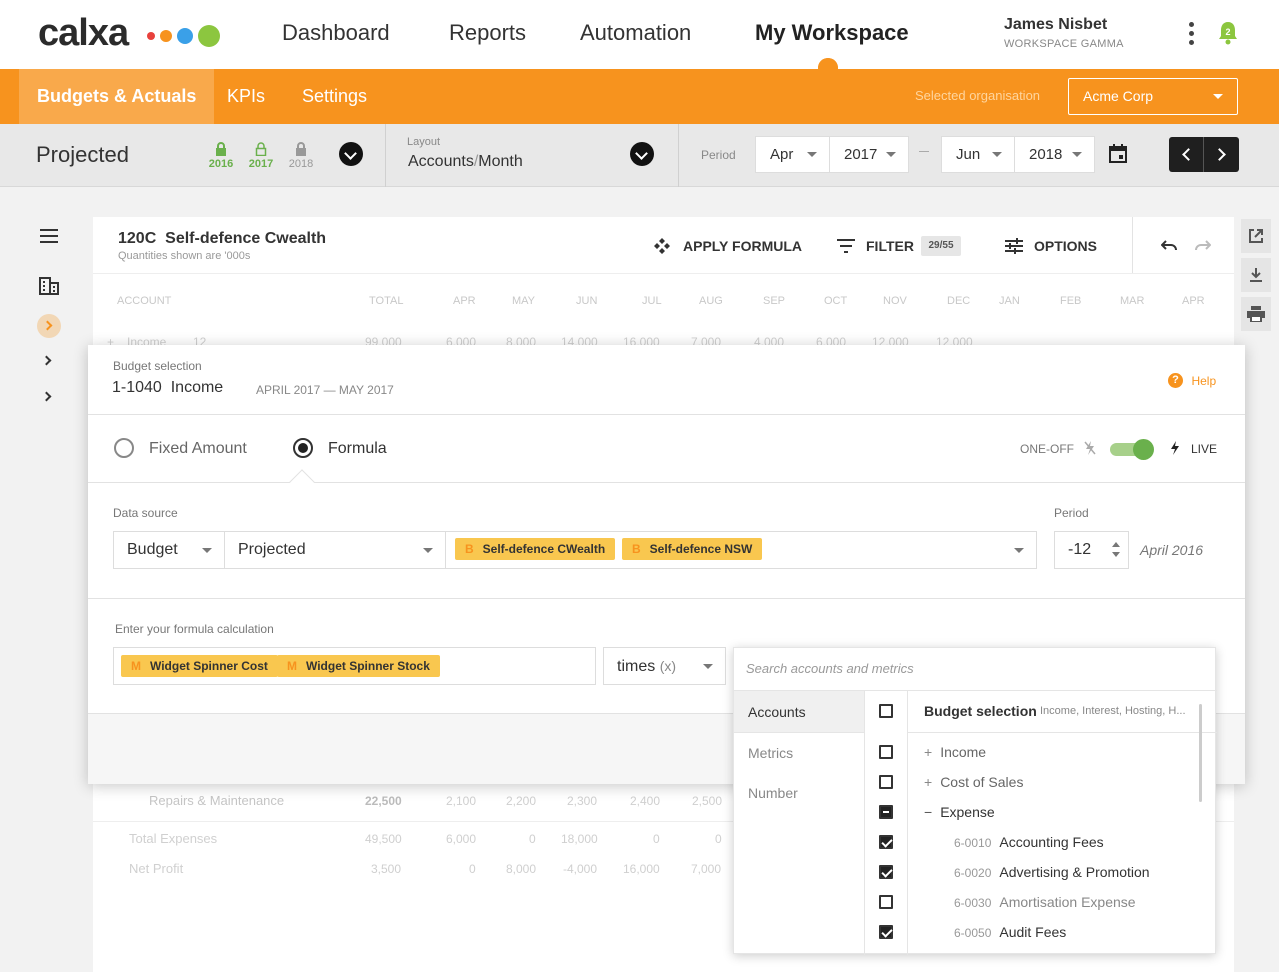  Describe the element at coordinates (301, 149) in the screenshot. I see `lock-icon` at that location.